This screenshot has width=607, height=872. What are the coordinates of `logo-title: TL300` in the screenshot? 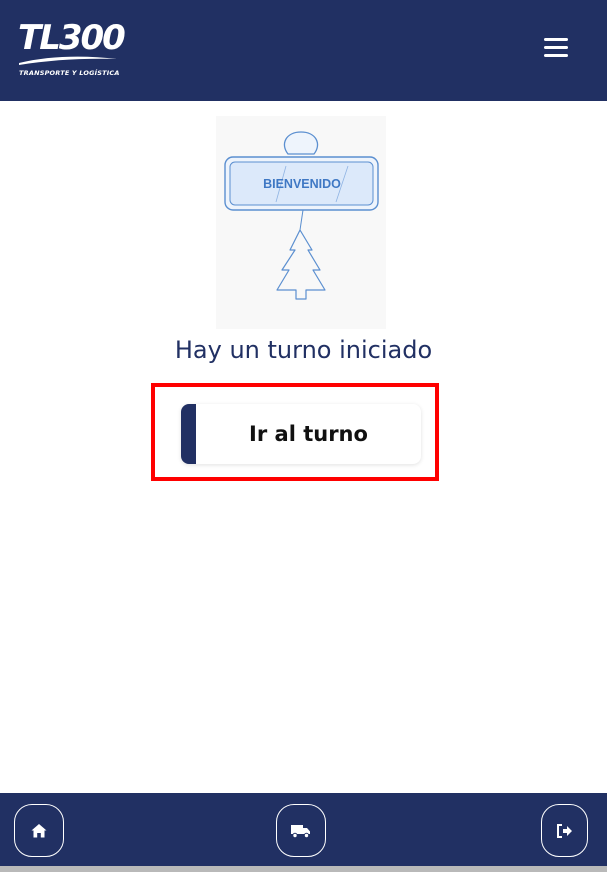 It's located at (72, 38).